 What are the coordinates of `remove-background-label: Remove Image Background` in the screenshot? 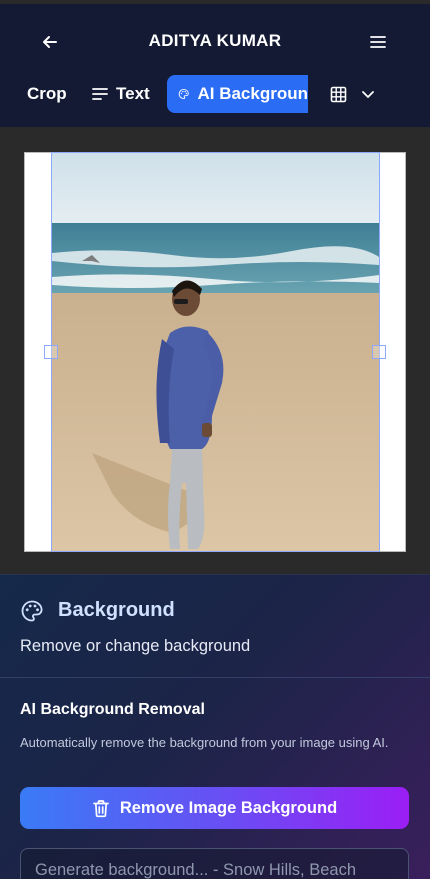 It's located at (228, 807).